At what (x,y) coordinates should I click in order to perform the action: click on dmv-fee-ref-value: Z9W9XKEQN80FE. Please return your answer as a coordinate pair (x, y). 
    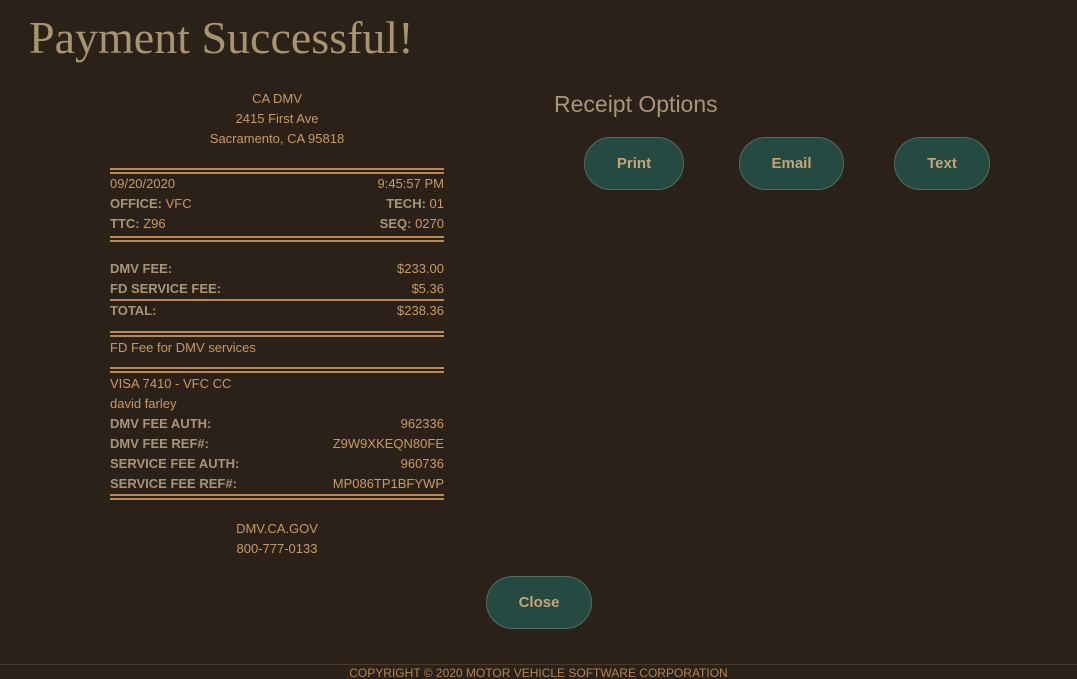
    Looking at the image, I should click on (388, 443).